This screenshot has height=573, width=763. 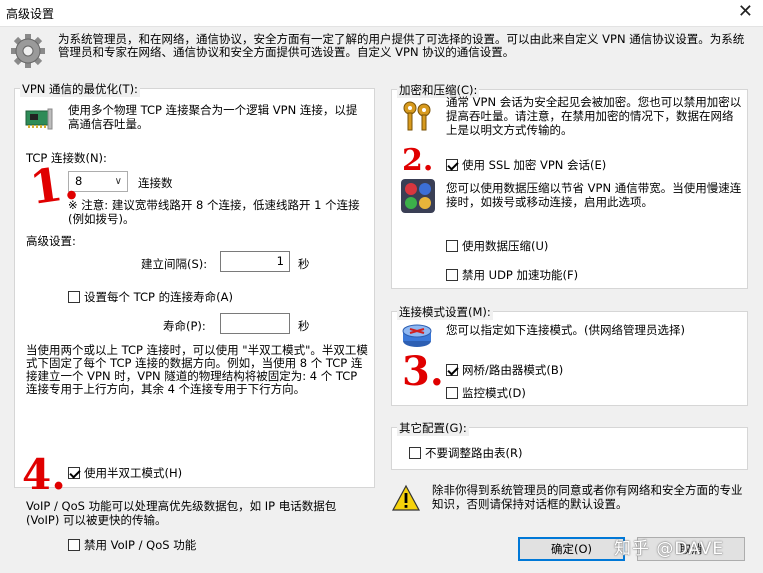 I want to click on advanced-settings-label: 高级设置:, so click(x=51, y=241).